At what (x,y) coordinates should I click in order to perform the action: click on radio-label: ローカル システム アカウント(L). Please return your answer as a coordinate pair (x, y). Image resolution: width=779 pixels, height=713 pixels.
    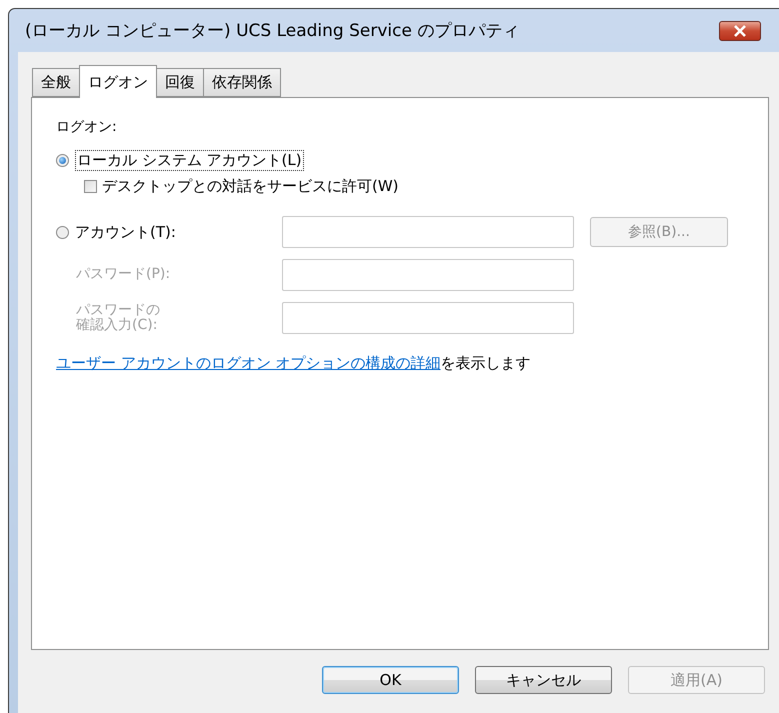
    Looking at the image, I should click on (189, 160).